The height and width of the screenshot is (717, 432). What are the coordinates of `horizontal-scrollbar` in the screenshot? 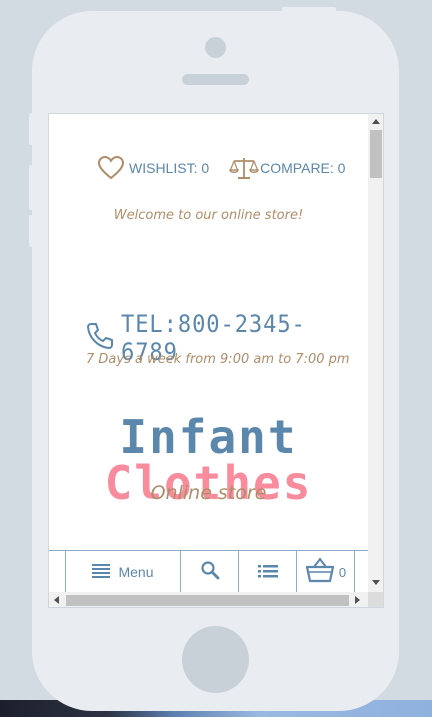 It's located at (208, 599).